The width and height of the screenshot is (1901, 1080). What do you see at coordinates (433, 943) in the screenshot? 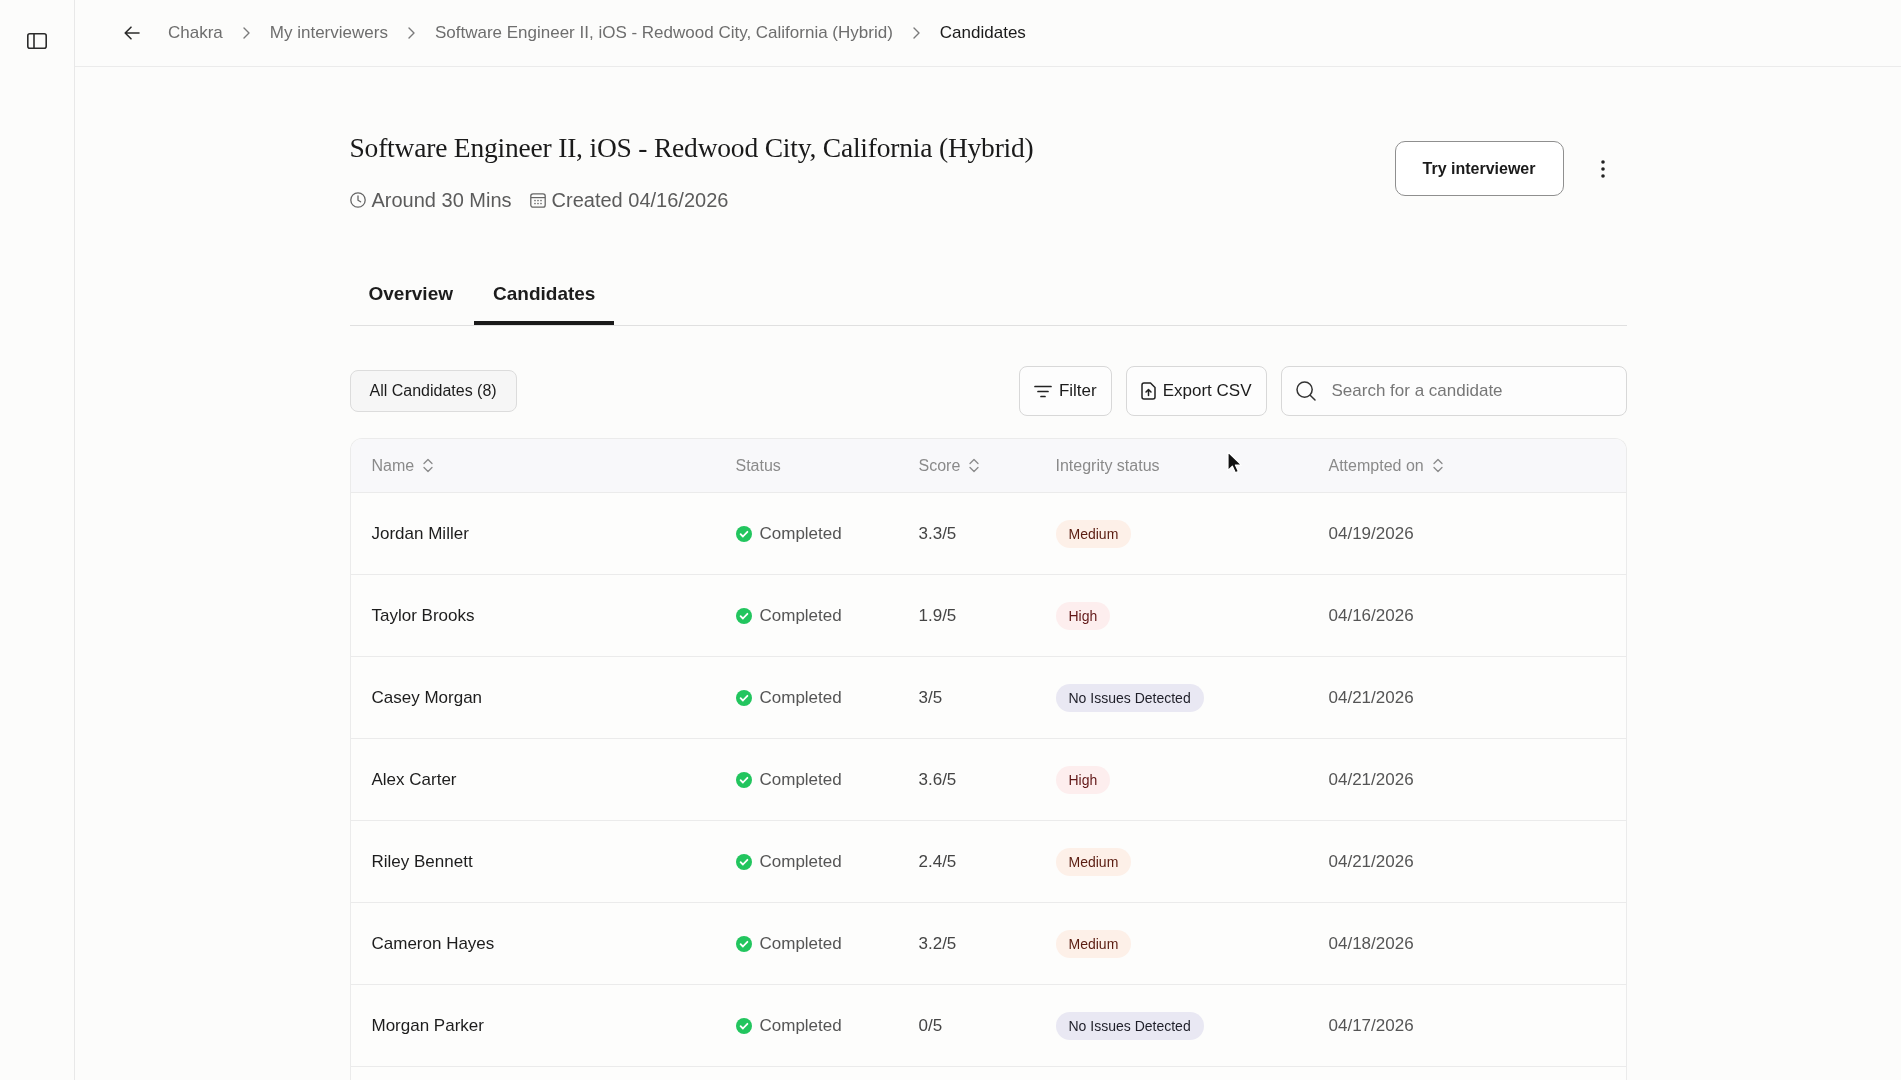
I see `candidate-name: Cameron Hayes` at bounding box center [433, 943].